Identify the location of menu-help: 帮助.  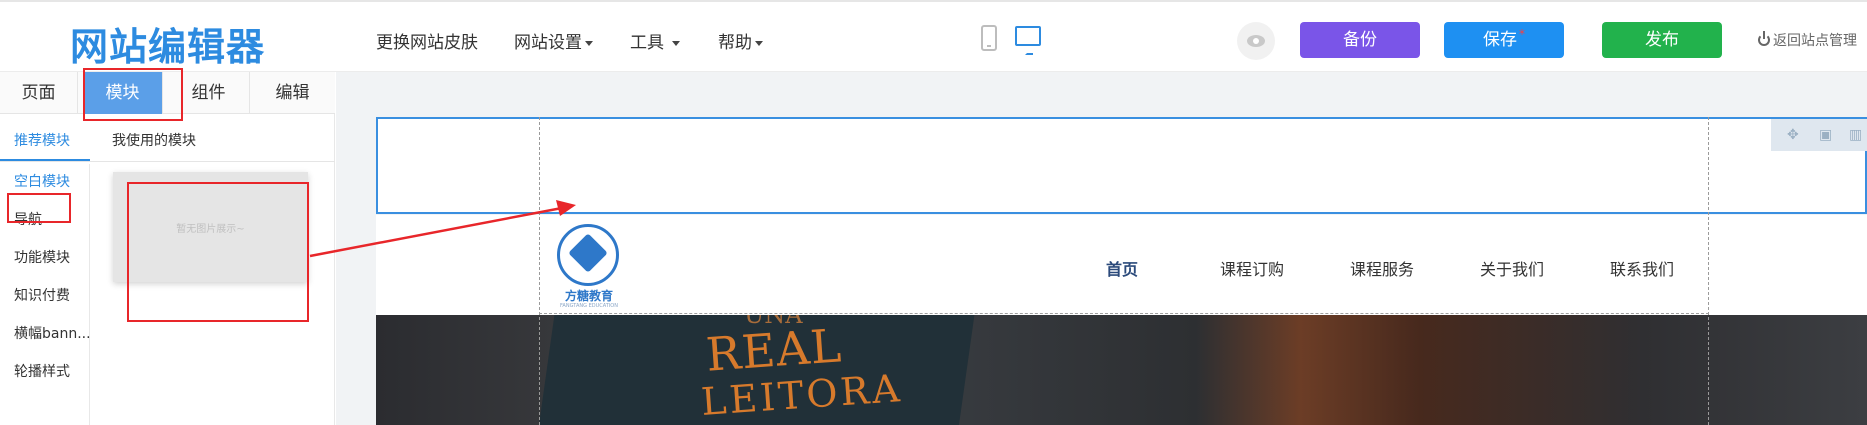
(740, 40).